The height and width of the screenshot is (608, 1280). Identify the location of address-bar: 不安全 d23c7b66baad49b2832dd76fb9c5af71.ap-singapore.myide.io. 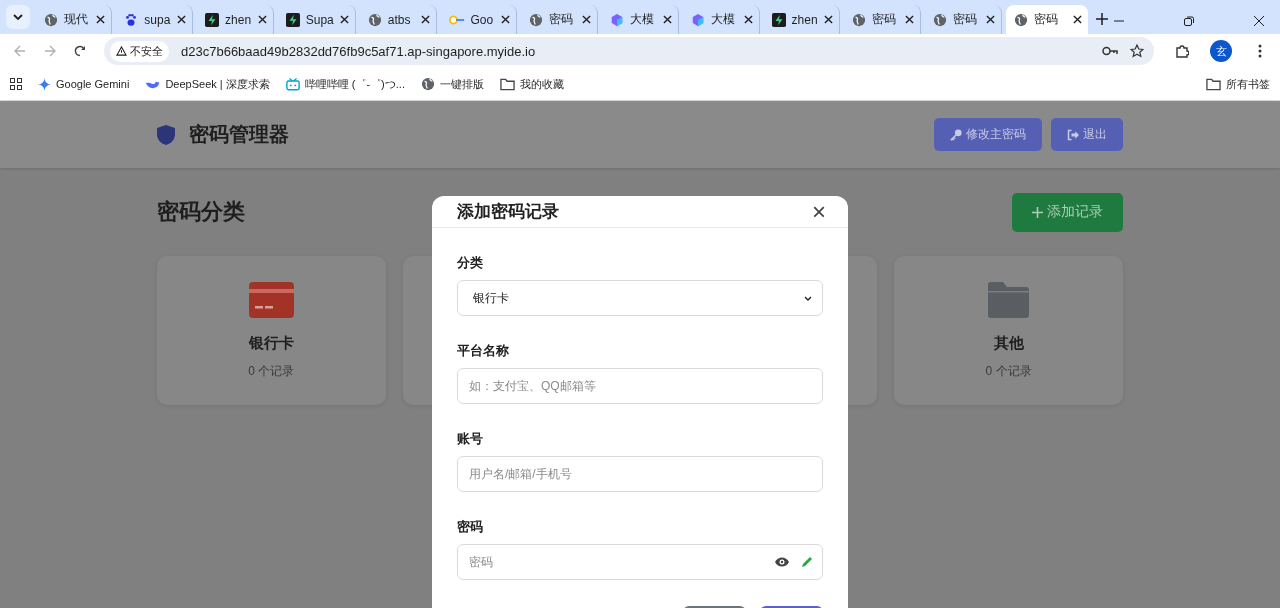
(629, 51).